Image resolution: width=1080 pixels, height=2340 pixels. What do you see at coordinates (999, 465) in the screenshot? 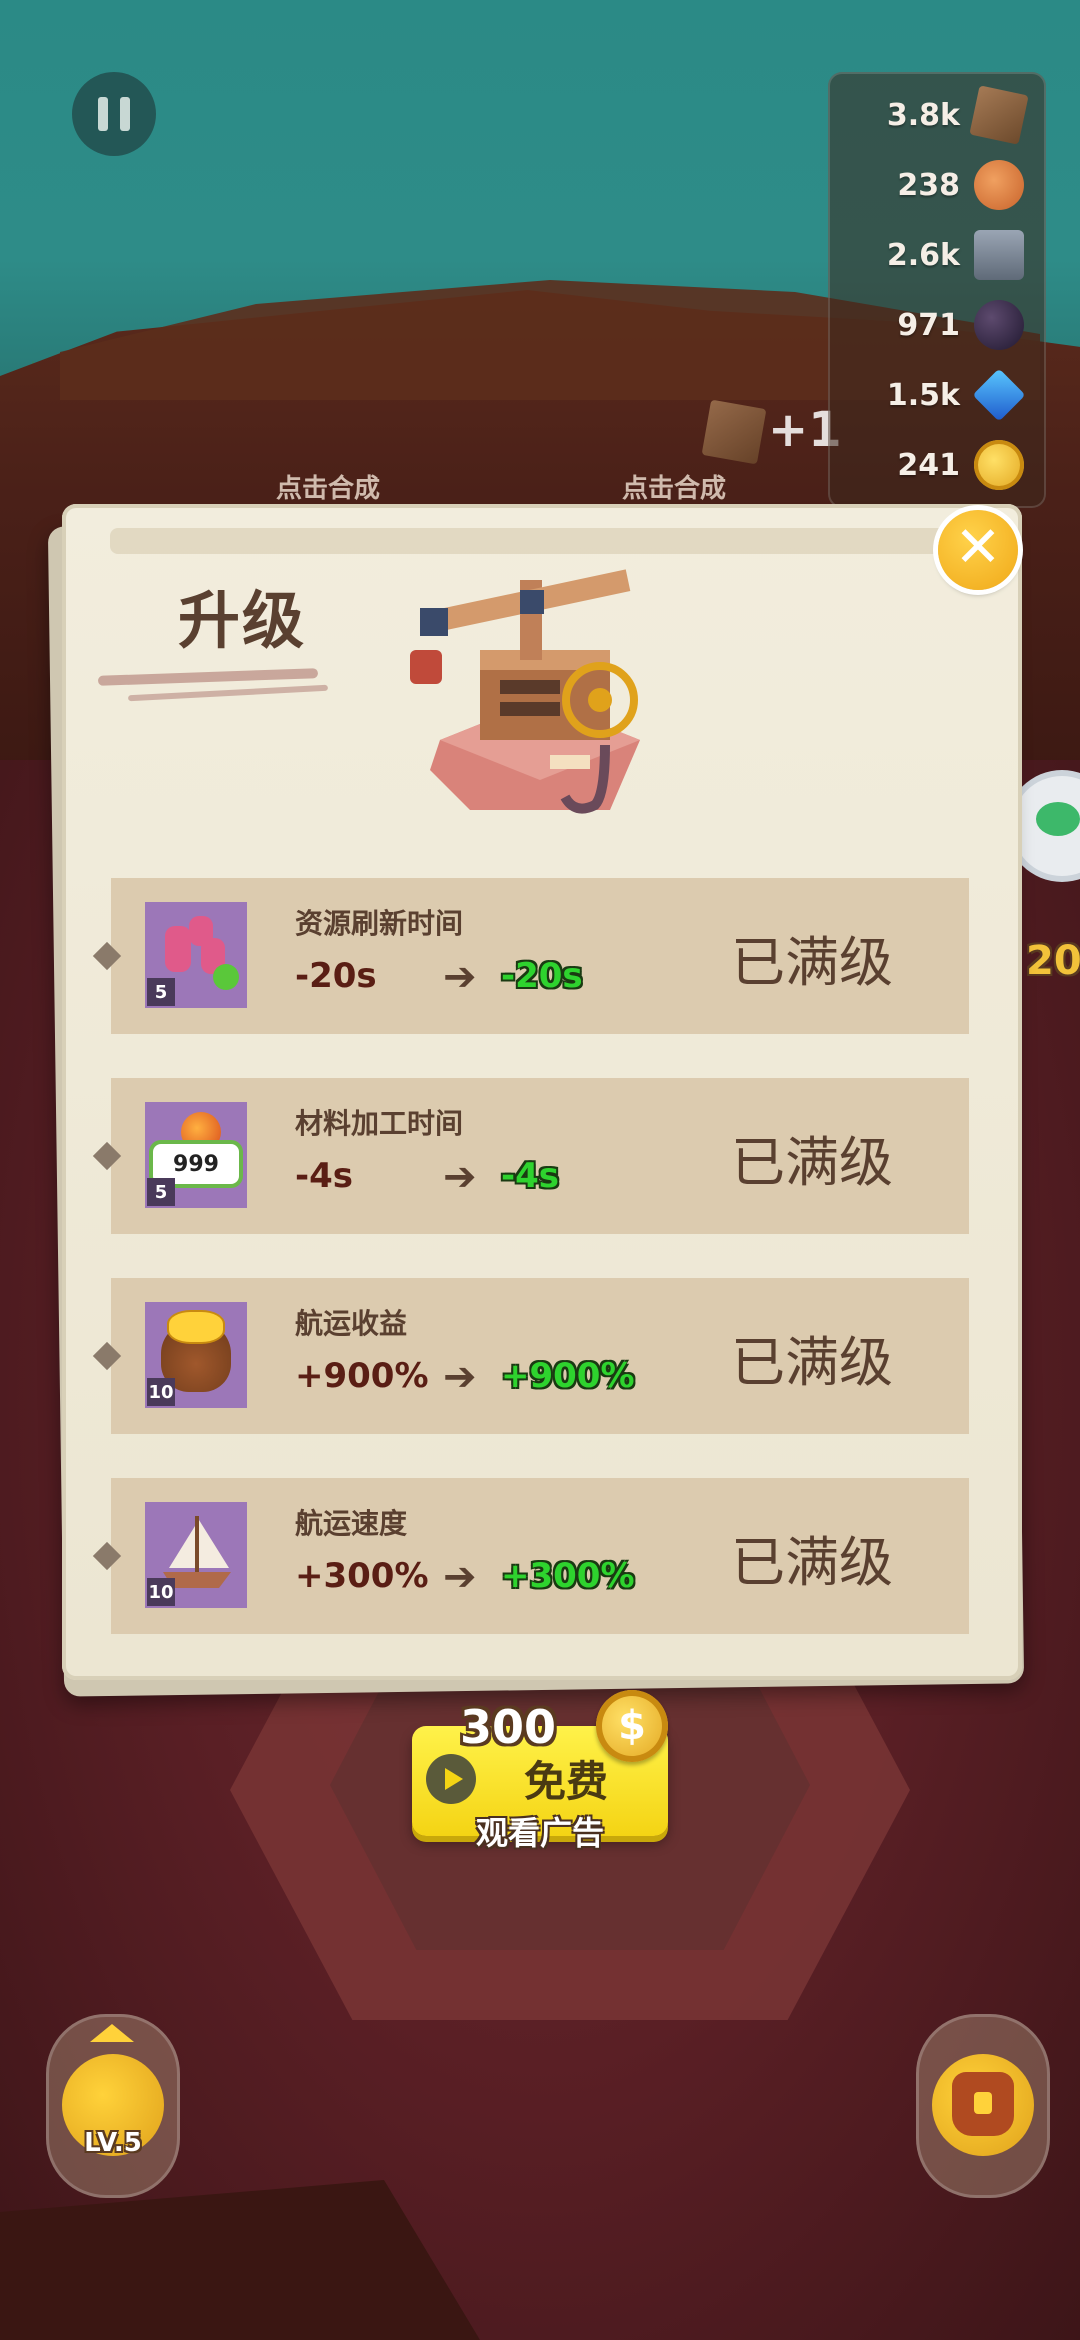
I see `gold-coin-icon` at bounding box center [999, 465].